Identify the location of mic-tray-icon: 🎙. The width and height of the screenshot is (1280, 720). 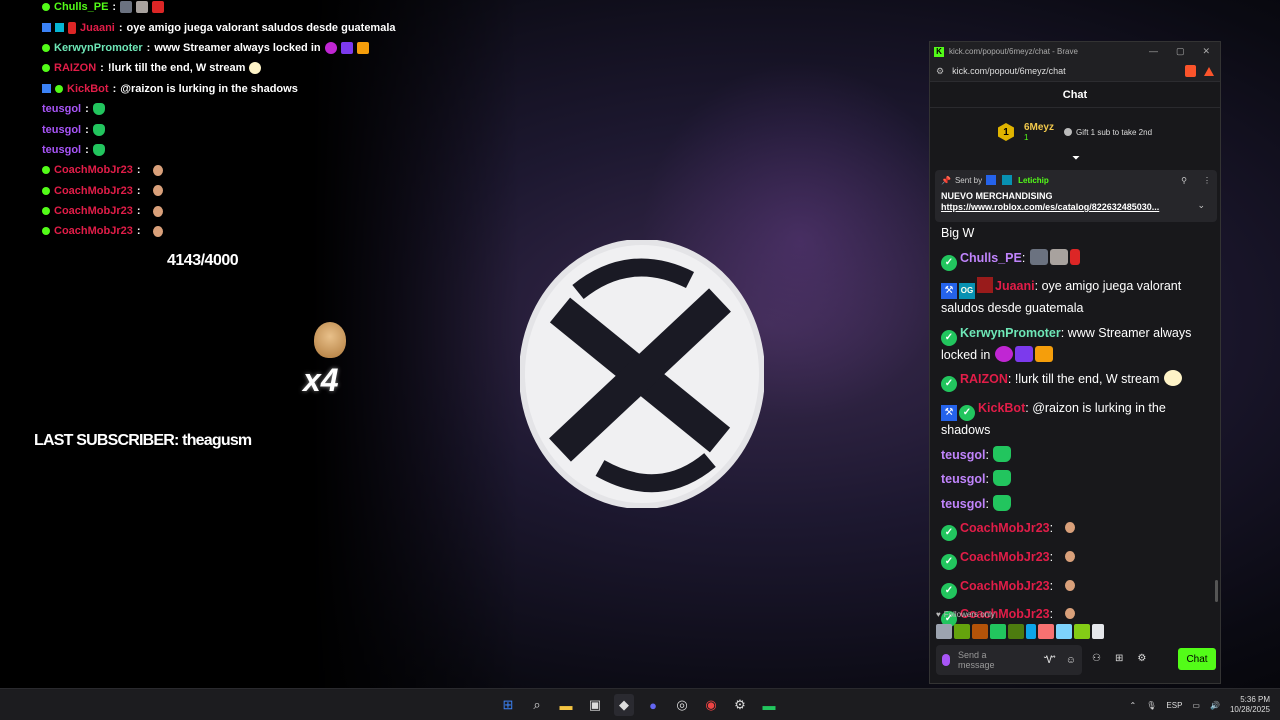
(1151, 705).